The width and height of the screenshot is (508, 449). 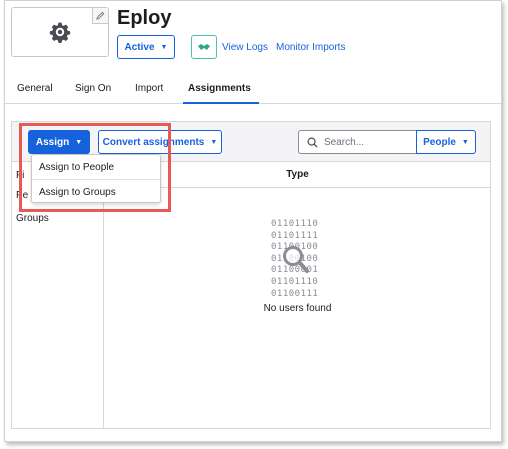 I want to click on tab-assignments: Assignments, so click(x=219, y=88).